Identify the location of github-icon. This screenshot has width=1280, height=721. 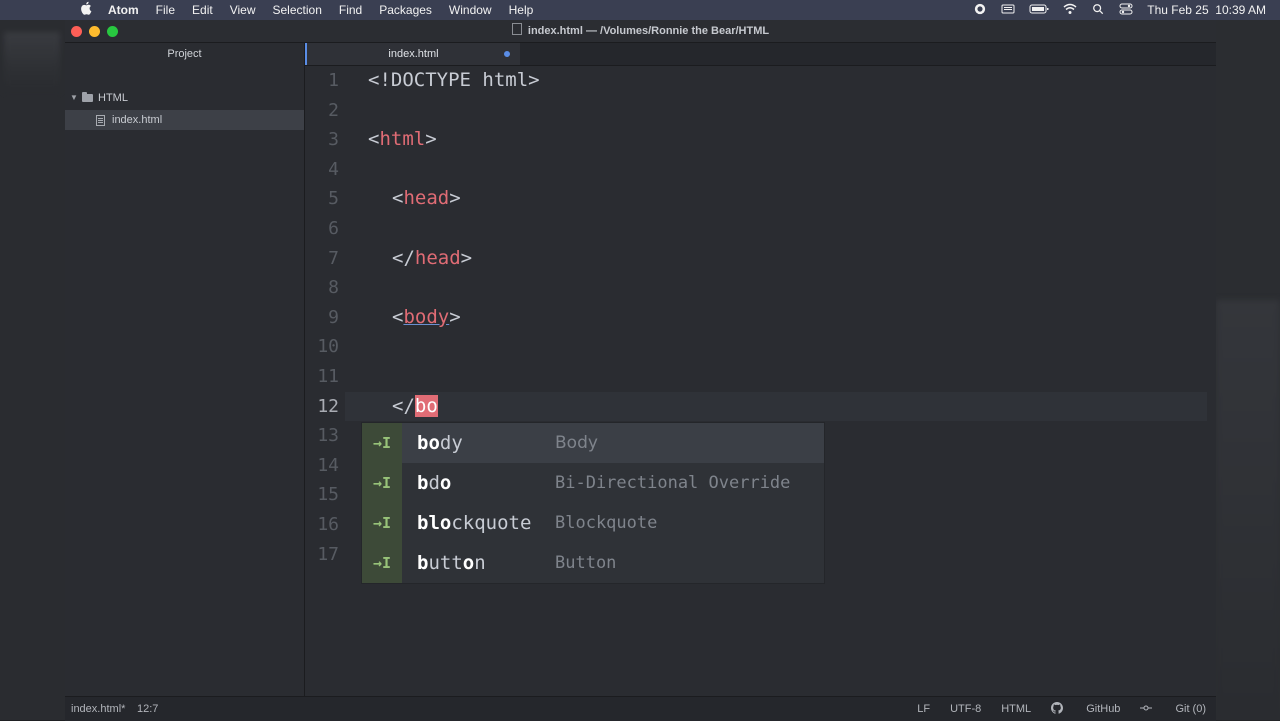
(1057, 708).